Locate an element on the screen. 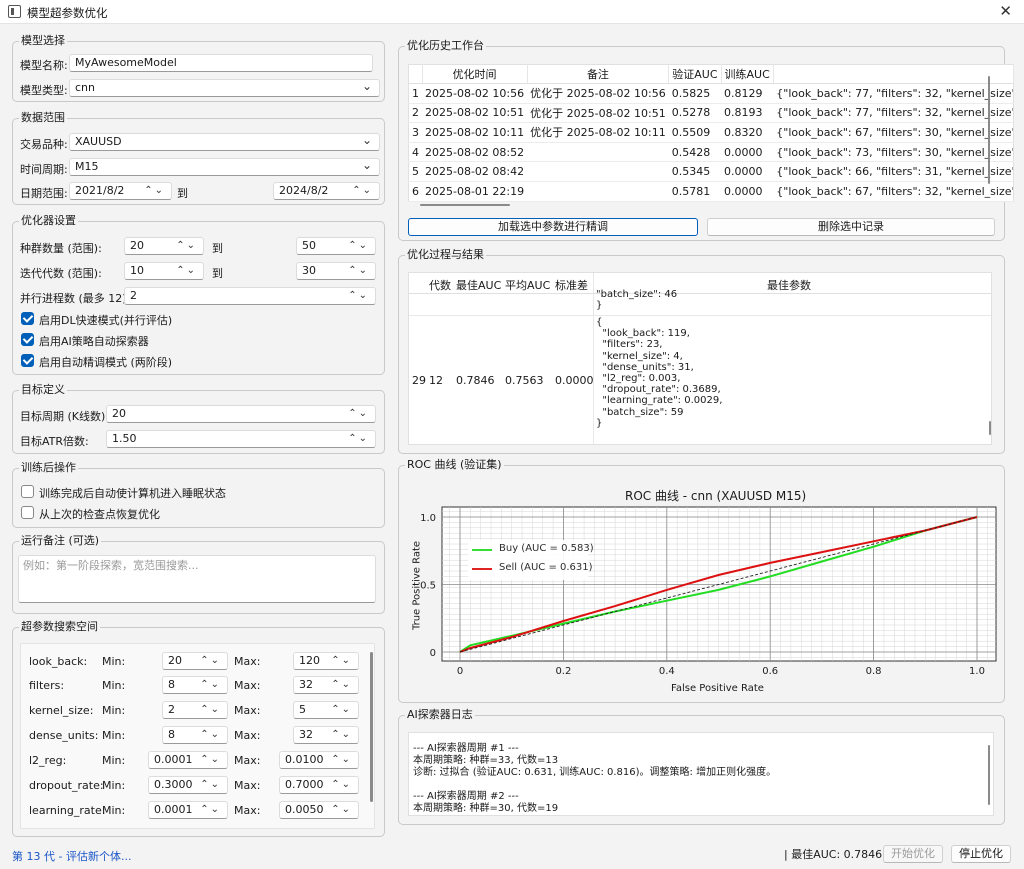 The image size is (1024, 869). param-max-input: 120 is located at coordinates (326, 661).